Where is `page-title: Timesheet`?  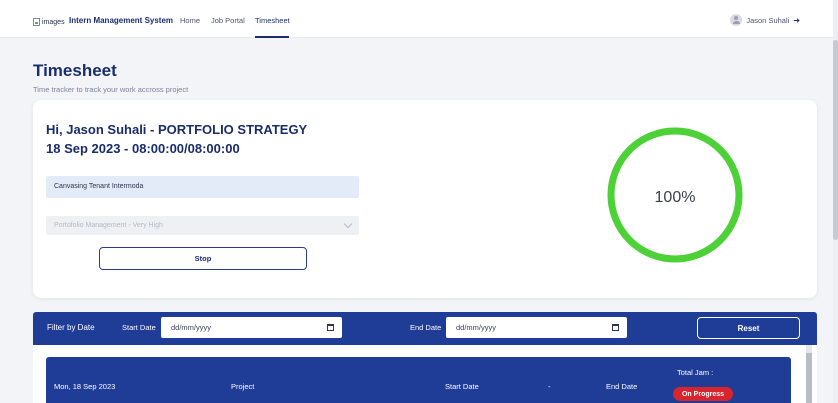 page-title: Timesheet is located at coordinates (75, 70).